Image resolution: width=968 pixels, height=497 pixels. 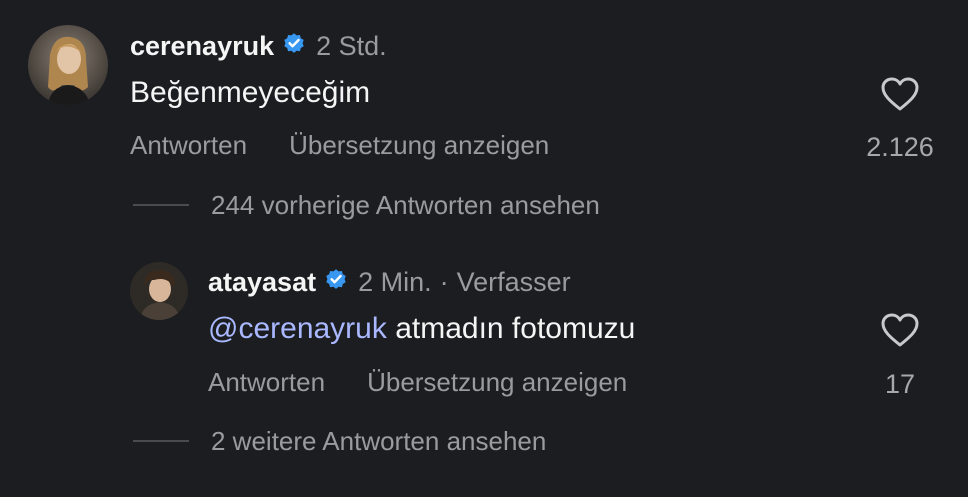 What do you see at coordinates (297, 328) in the screenshot?
I see `mention-link: @cerenayruk` at bounding box center [297, 328].